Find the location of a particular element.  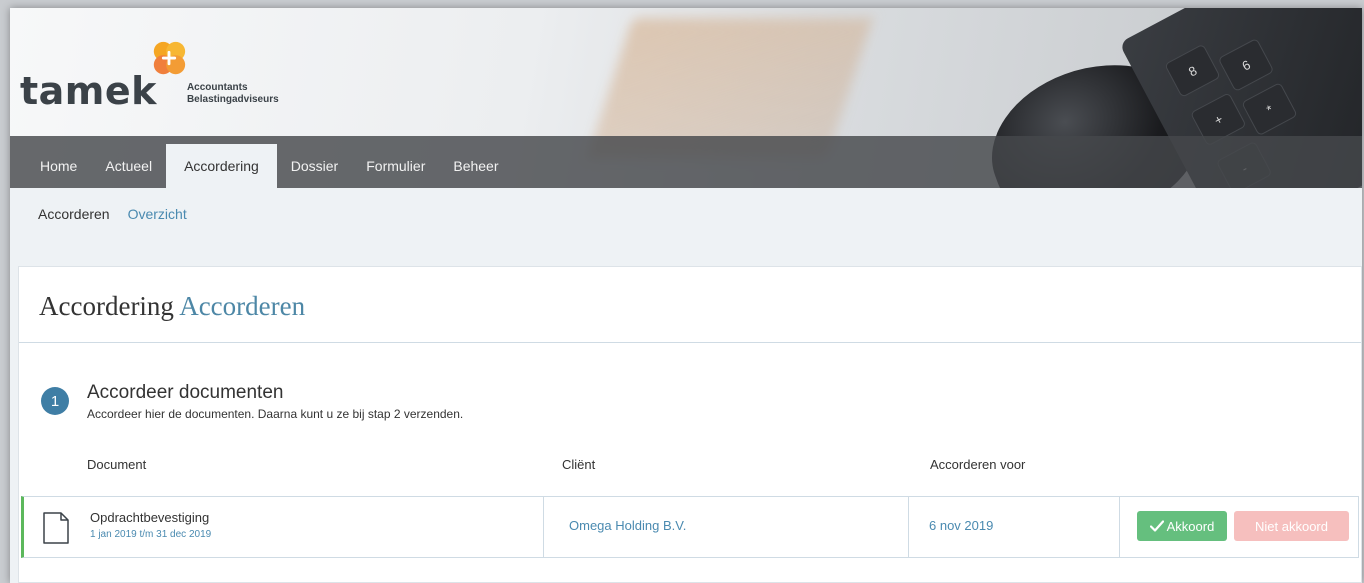

nav-item-actueel: Actueel is located at coordinates (128, 166).